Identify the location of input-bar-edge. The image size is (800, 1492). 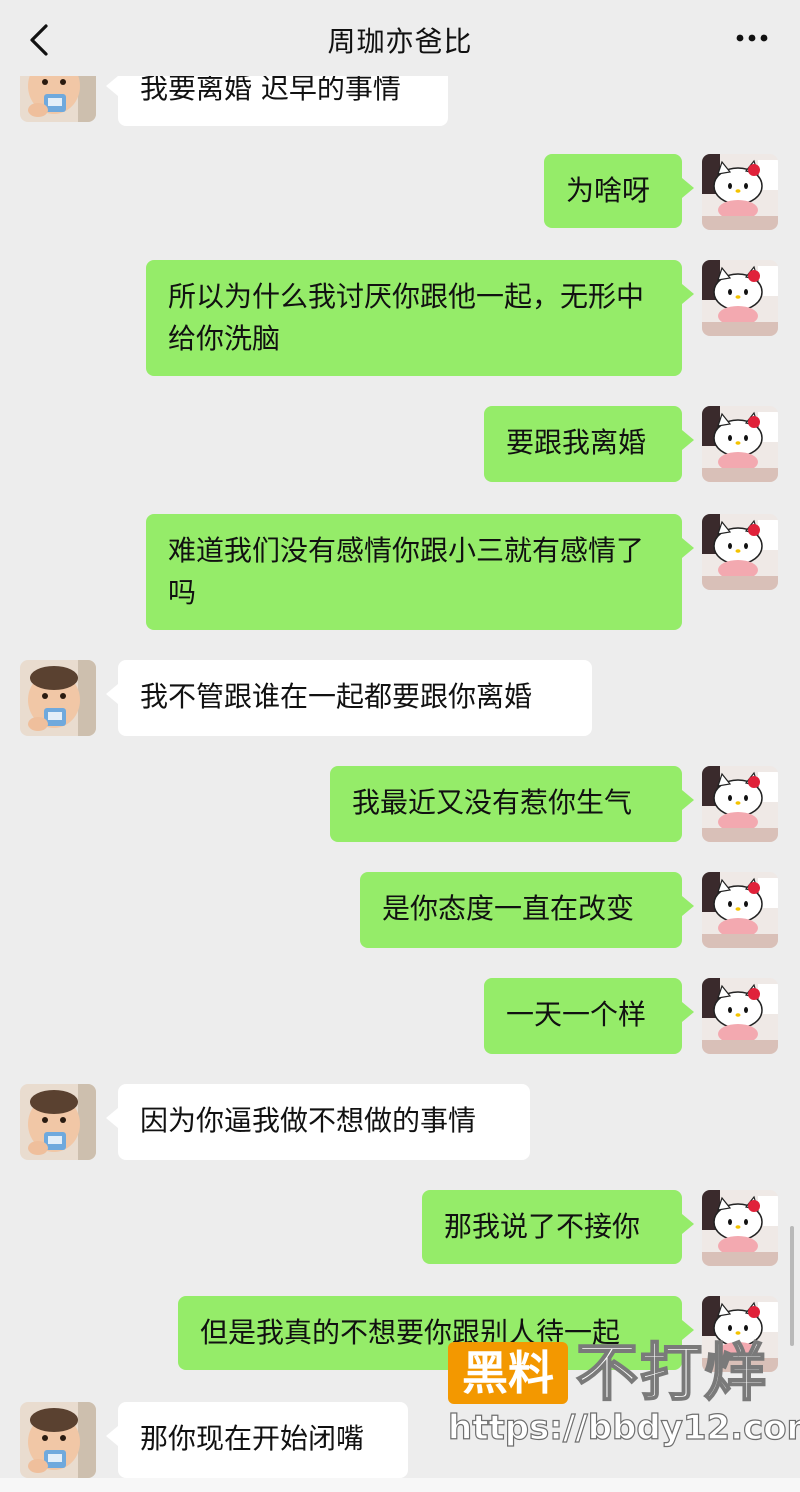
(400, 1485).